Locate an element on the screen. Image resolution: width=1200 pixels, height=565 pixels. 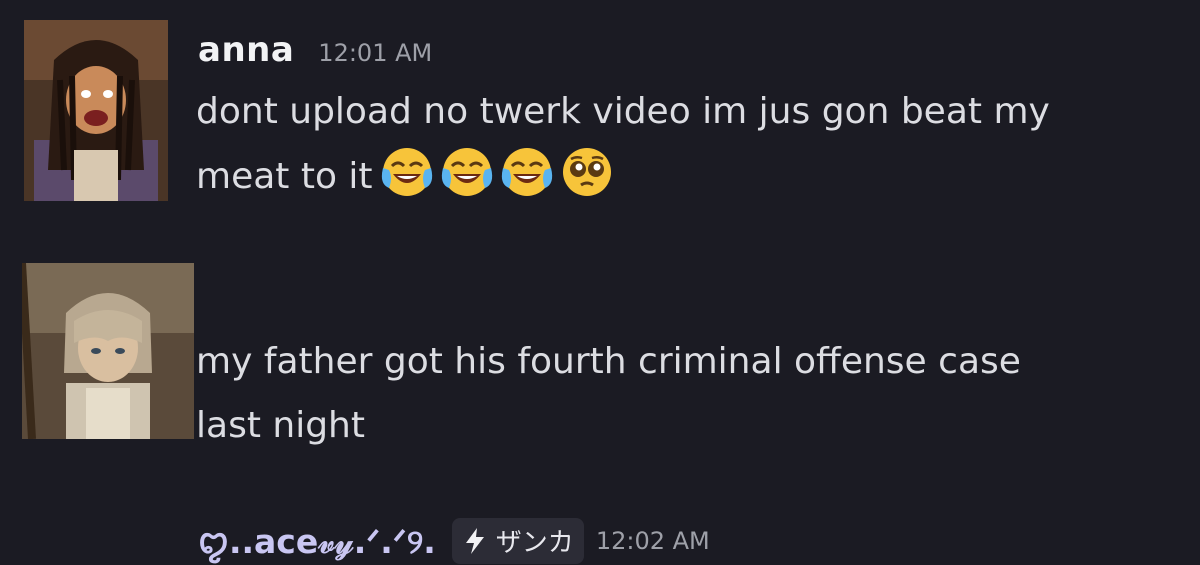
pleading-face-icon is located at coordinates (587, 172).